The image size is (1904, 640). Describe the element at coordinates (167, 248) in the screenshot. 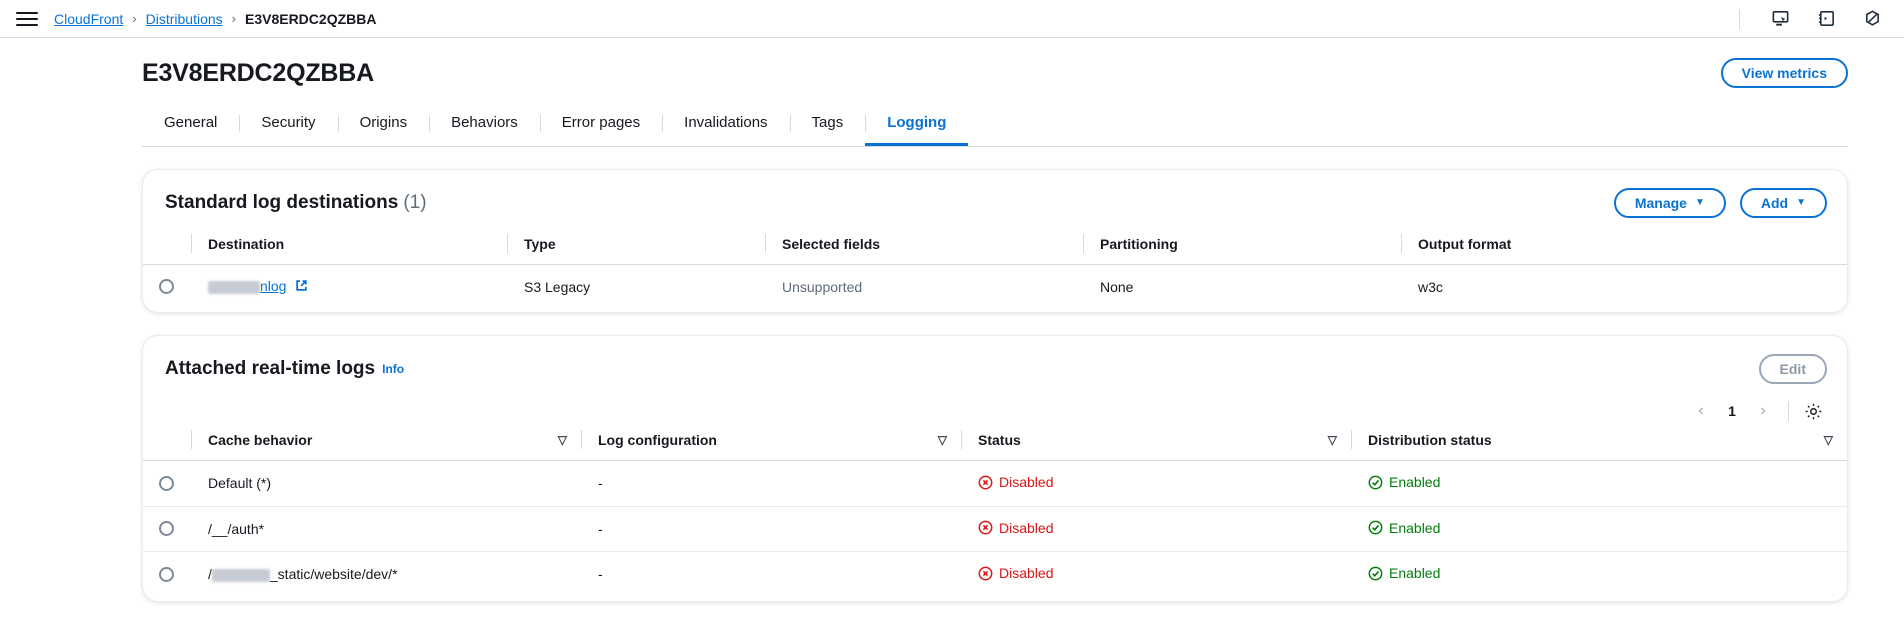

I see `select-column-header` at that location.